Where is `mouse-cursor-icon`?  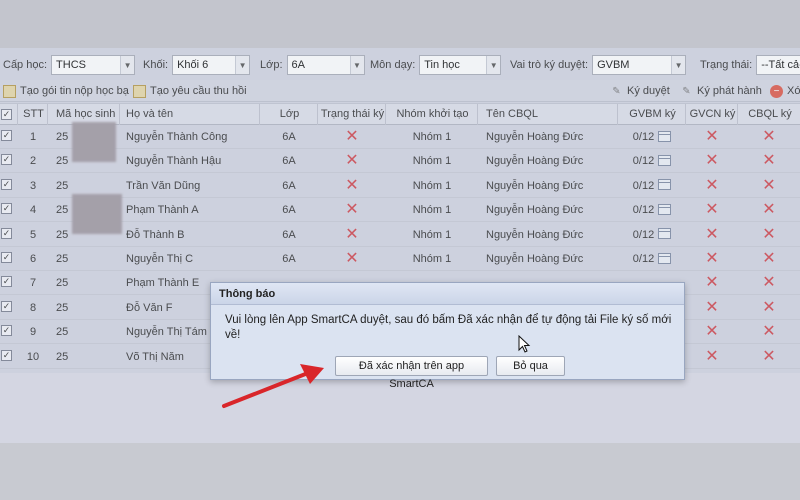
mouse-cursor-icon is located at coordinates (524, 344).